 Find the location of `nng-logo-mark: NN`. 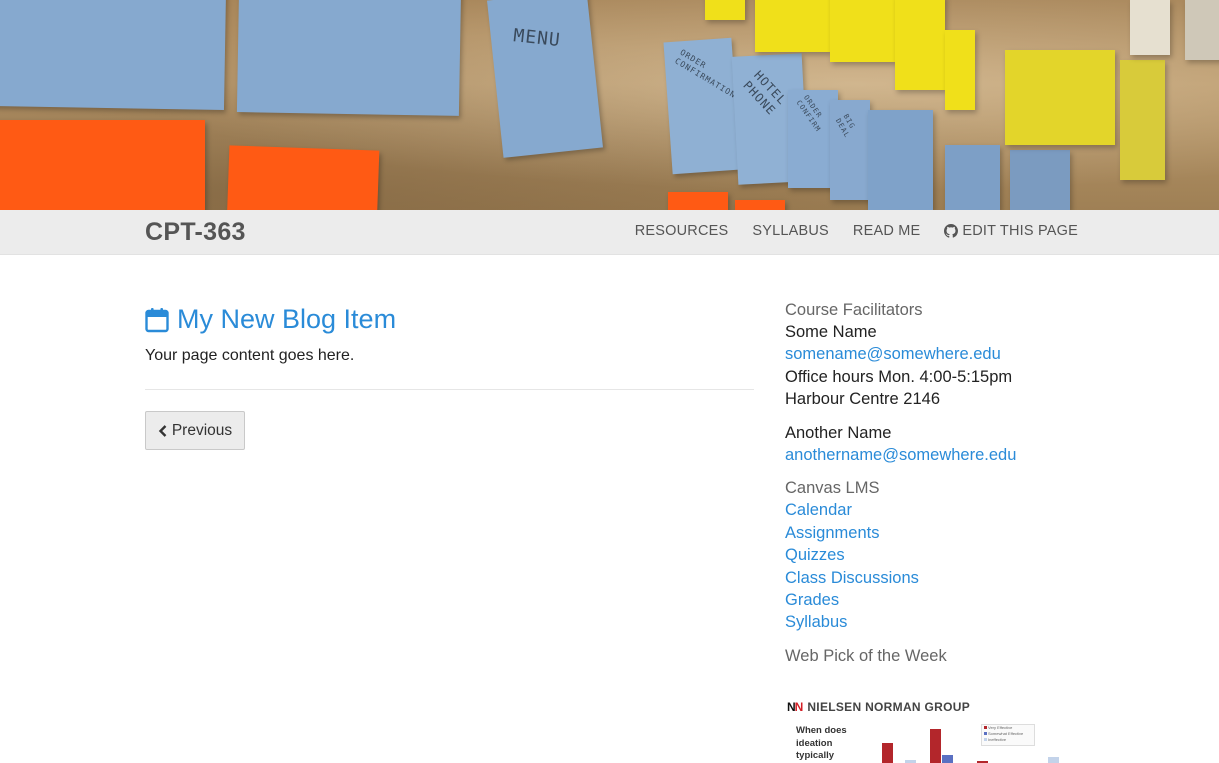

nng-logo-mark: NN is located at coordinates (795, 707).